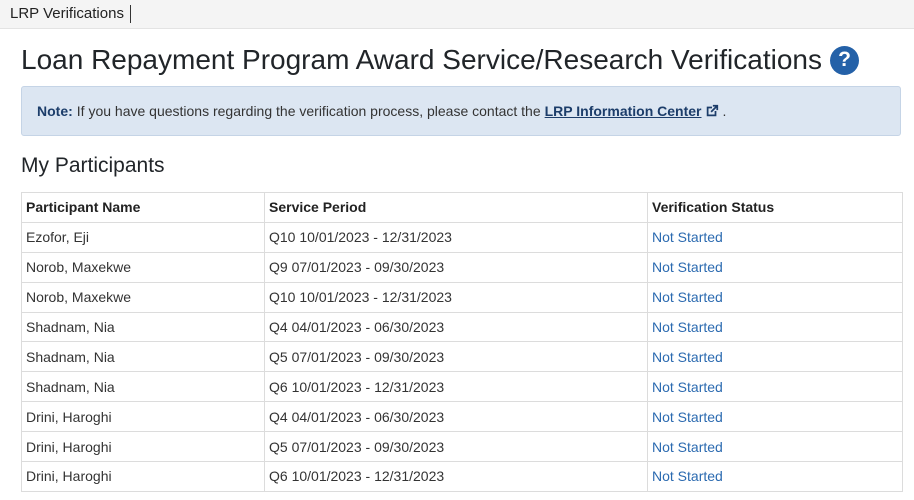  I want to click on service-period-cell: Q9 07/01/2023 - 09/30/2023, so click(456, 267).